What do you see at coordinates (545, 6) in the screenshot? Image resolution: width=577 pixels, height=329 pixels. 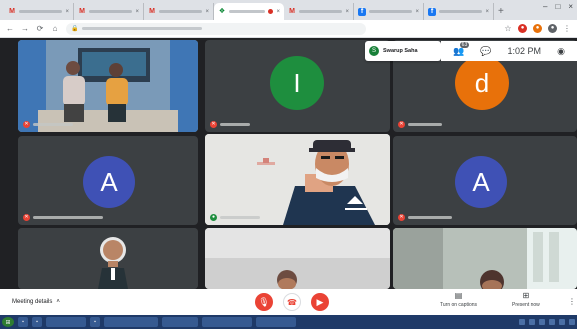 I see `minimize-button: –` at bounding box center [545, 6].